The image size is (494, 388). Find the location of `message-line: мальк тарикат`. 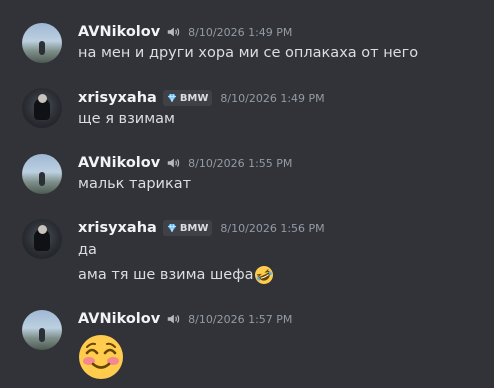

message-line: мальк тарикат is located at coordinates (135, 184).